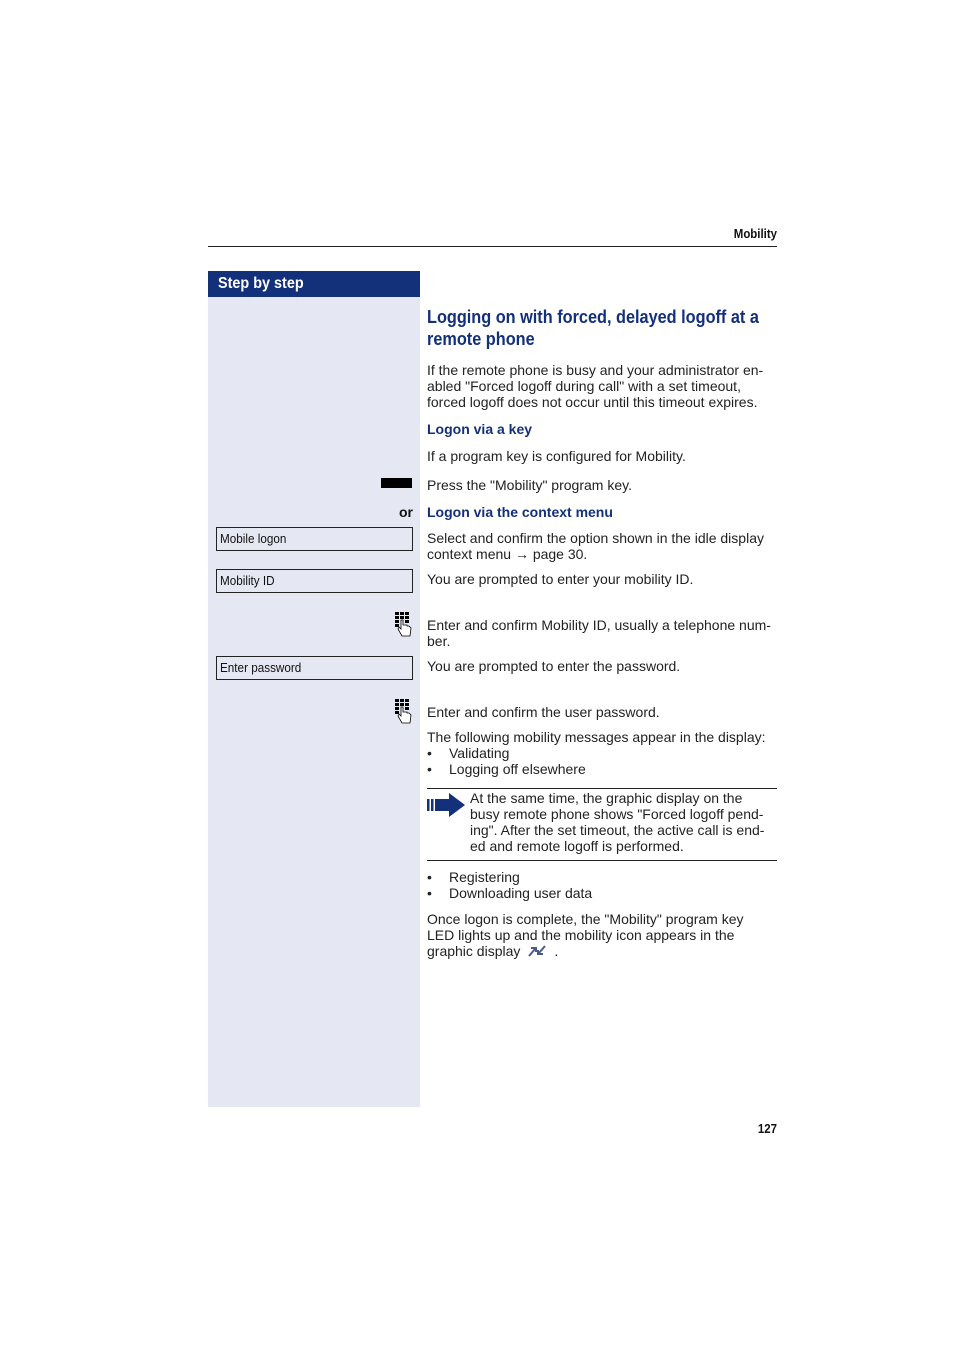 Image resolution: width=954 pixels, height=1351 pixels. Describe the element at coordinates (253, 538) in the screenshot. I see `display-text: Mobile logon` at that location.